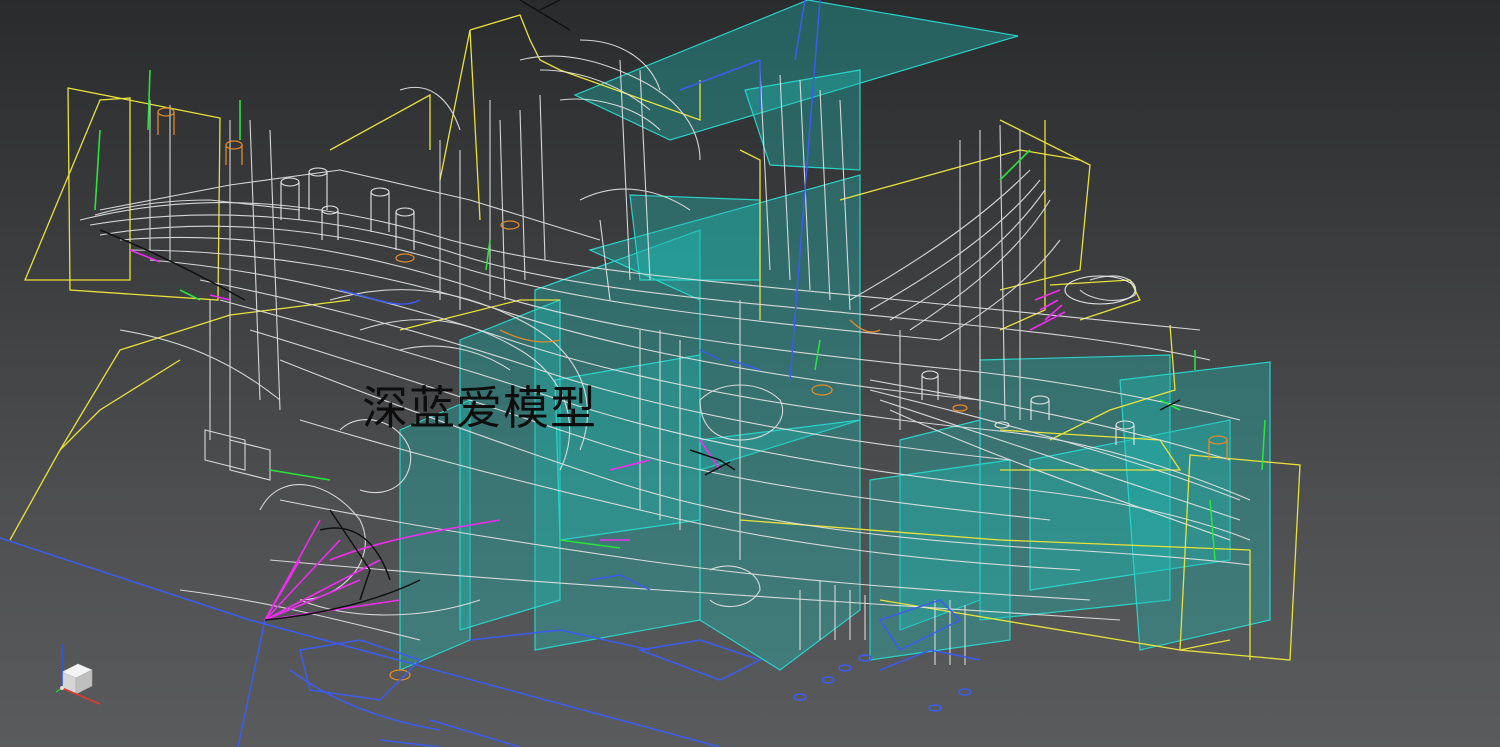 The height and width of the screenshot is (747, 1500). What do you see at coordinates (479, 408) in the screenshot?
I see `watermark-text: 深蓝爱模型` at bounding box center [479, 408].